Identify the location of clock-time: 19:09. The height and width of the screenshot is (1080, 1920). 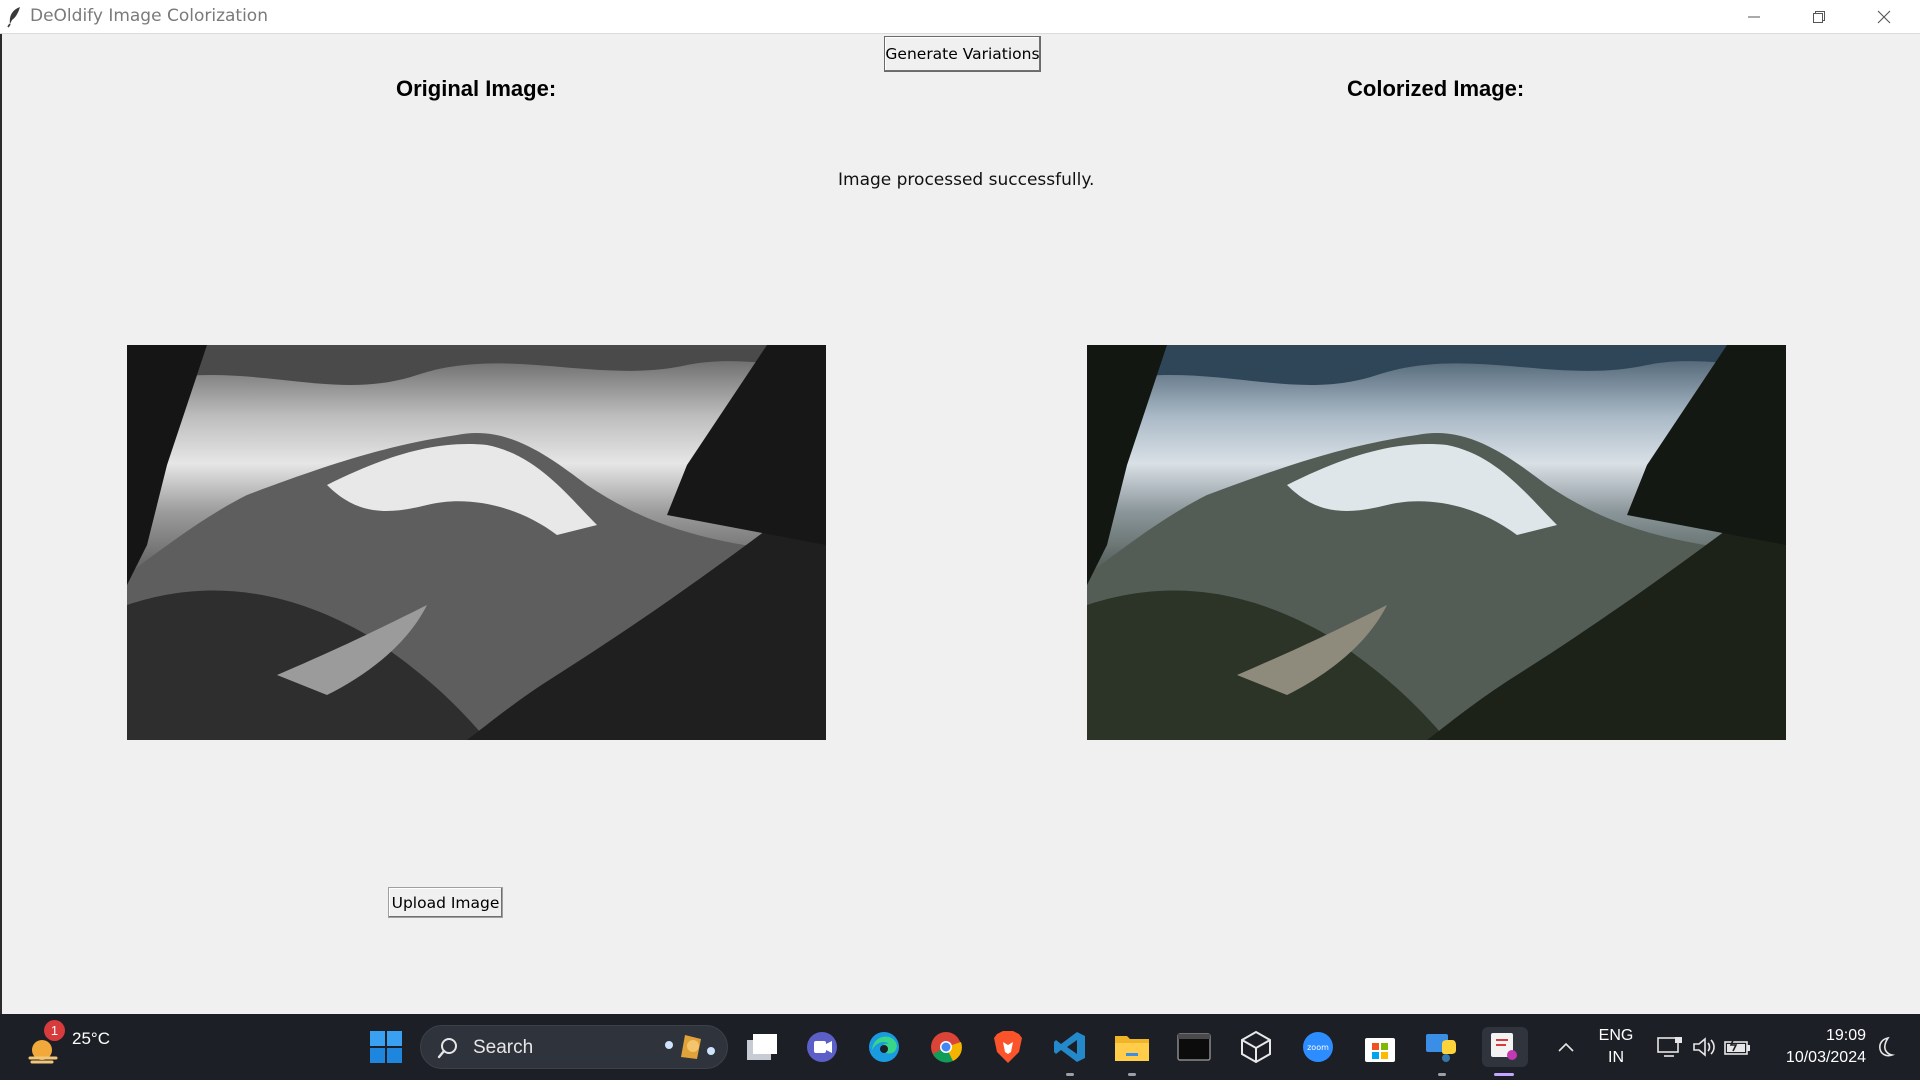
(1845, 1035).